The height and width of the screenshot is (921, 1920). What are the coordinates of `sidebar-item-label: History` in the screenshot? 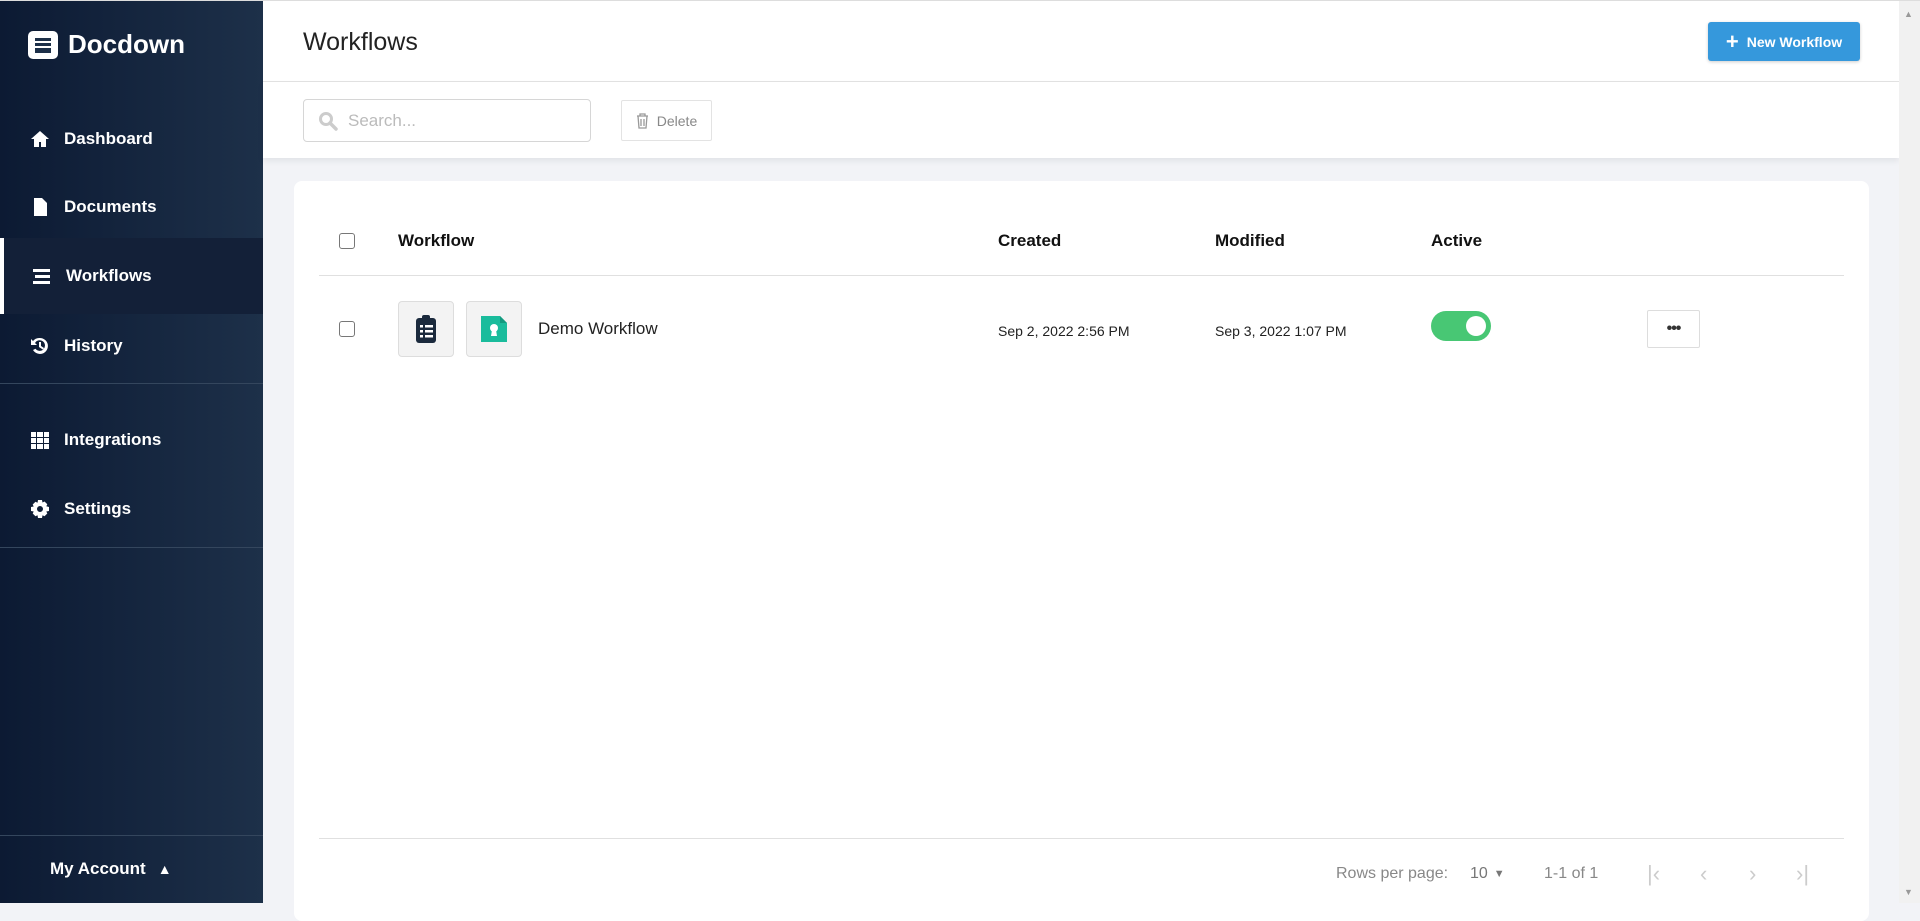 It's located at (93, 345).